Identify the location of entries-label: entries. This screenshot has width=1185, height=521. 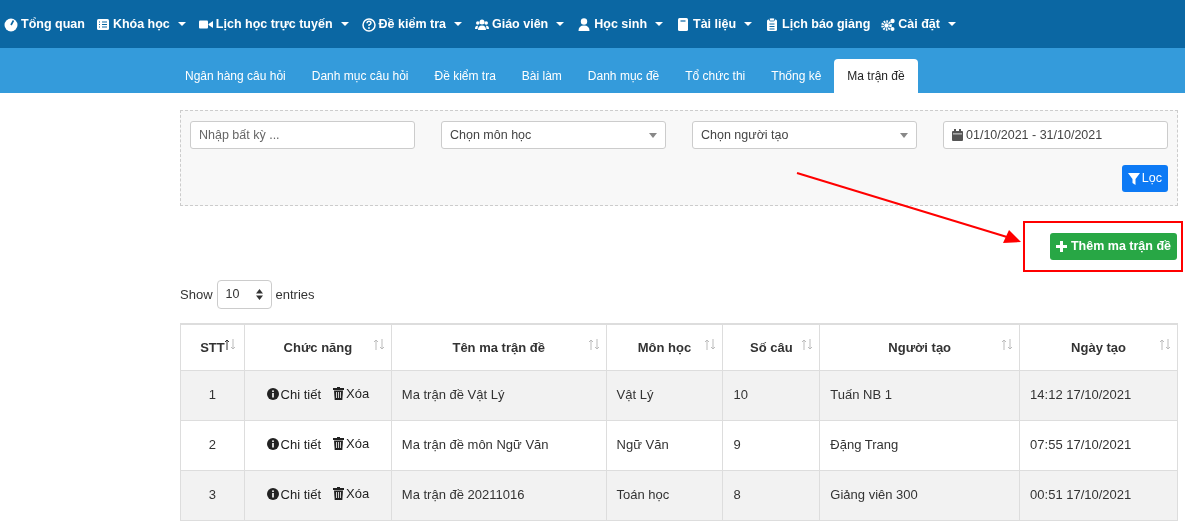
(295, 294).